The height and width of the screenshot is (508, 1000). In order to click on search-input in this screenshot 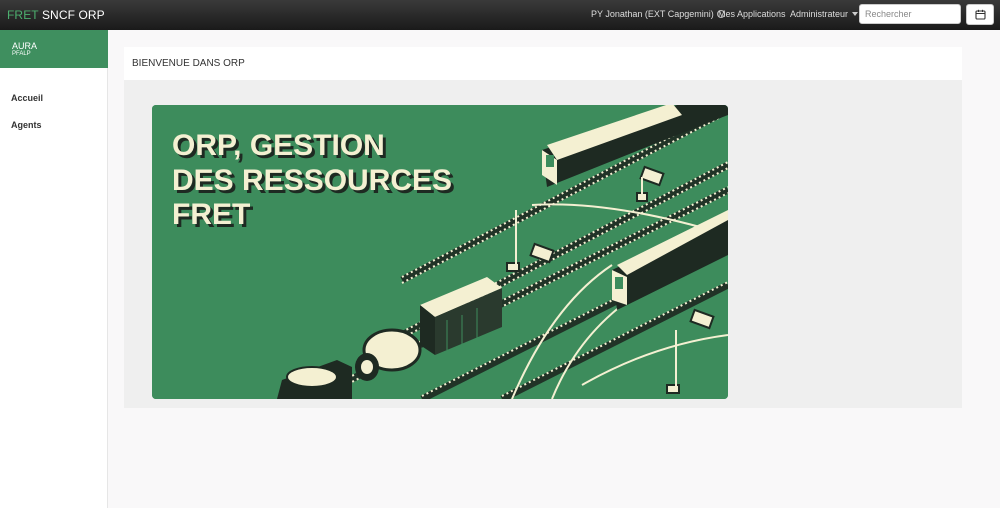, I will do `click(910, 14)`.